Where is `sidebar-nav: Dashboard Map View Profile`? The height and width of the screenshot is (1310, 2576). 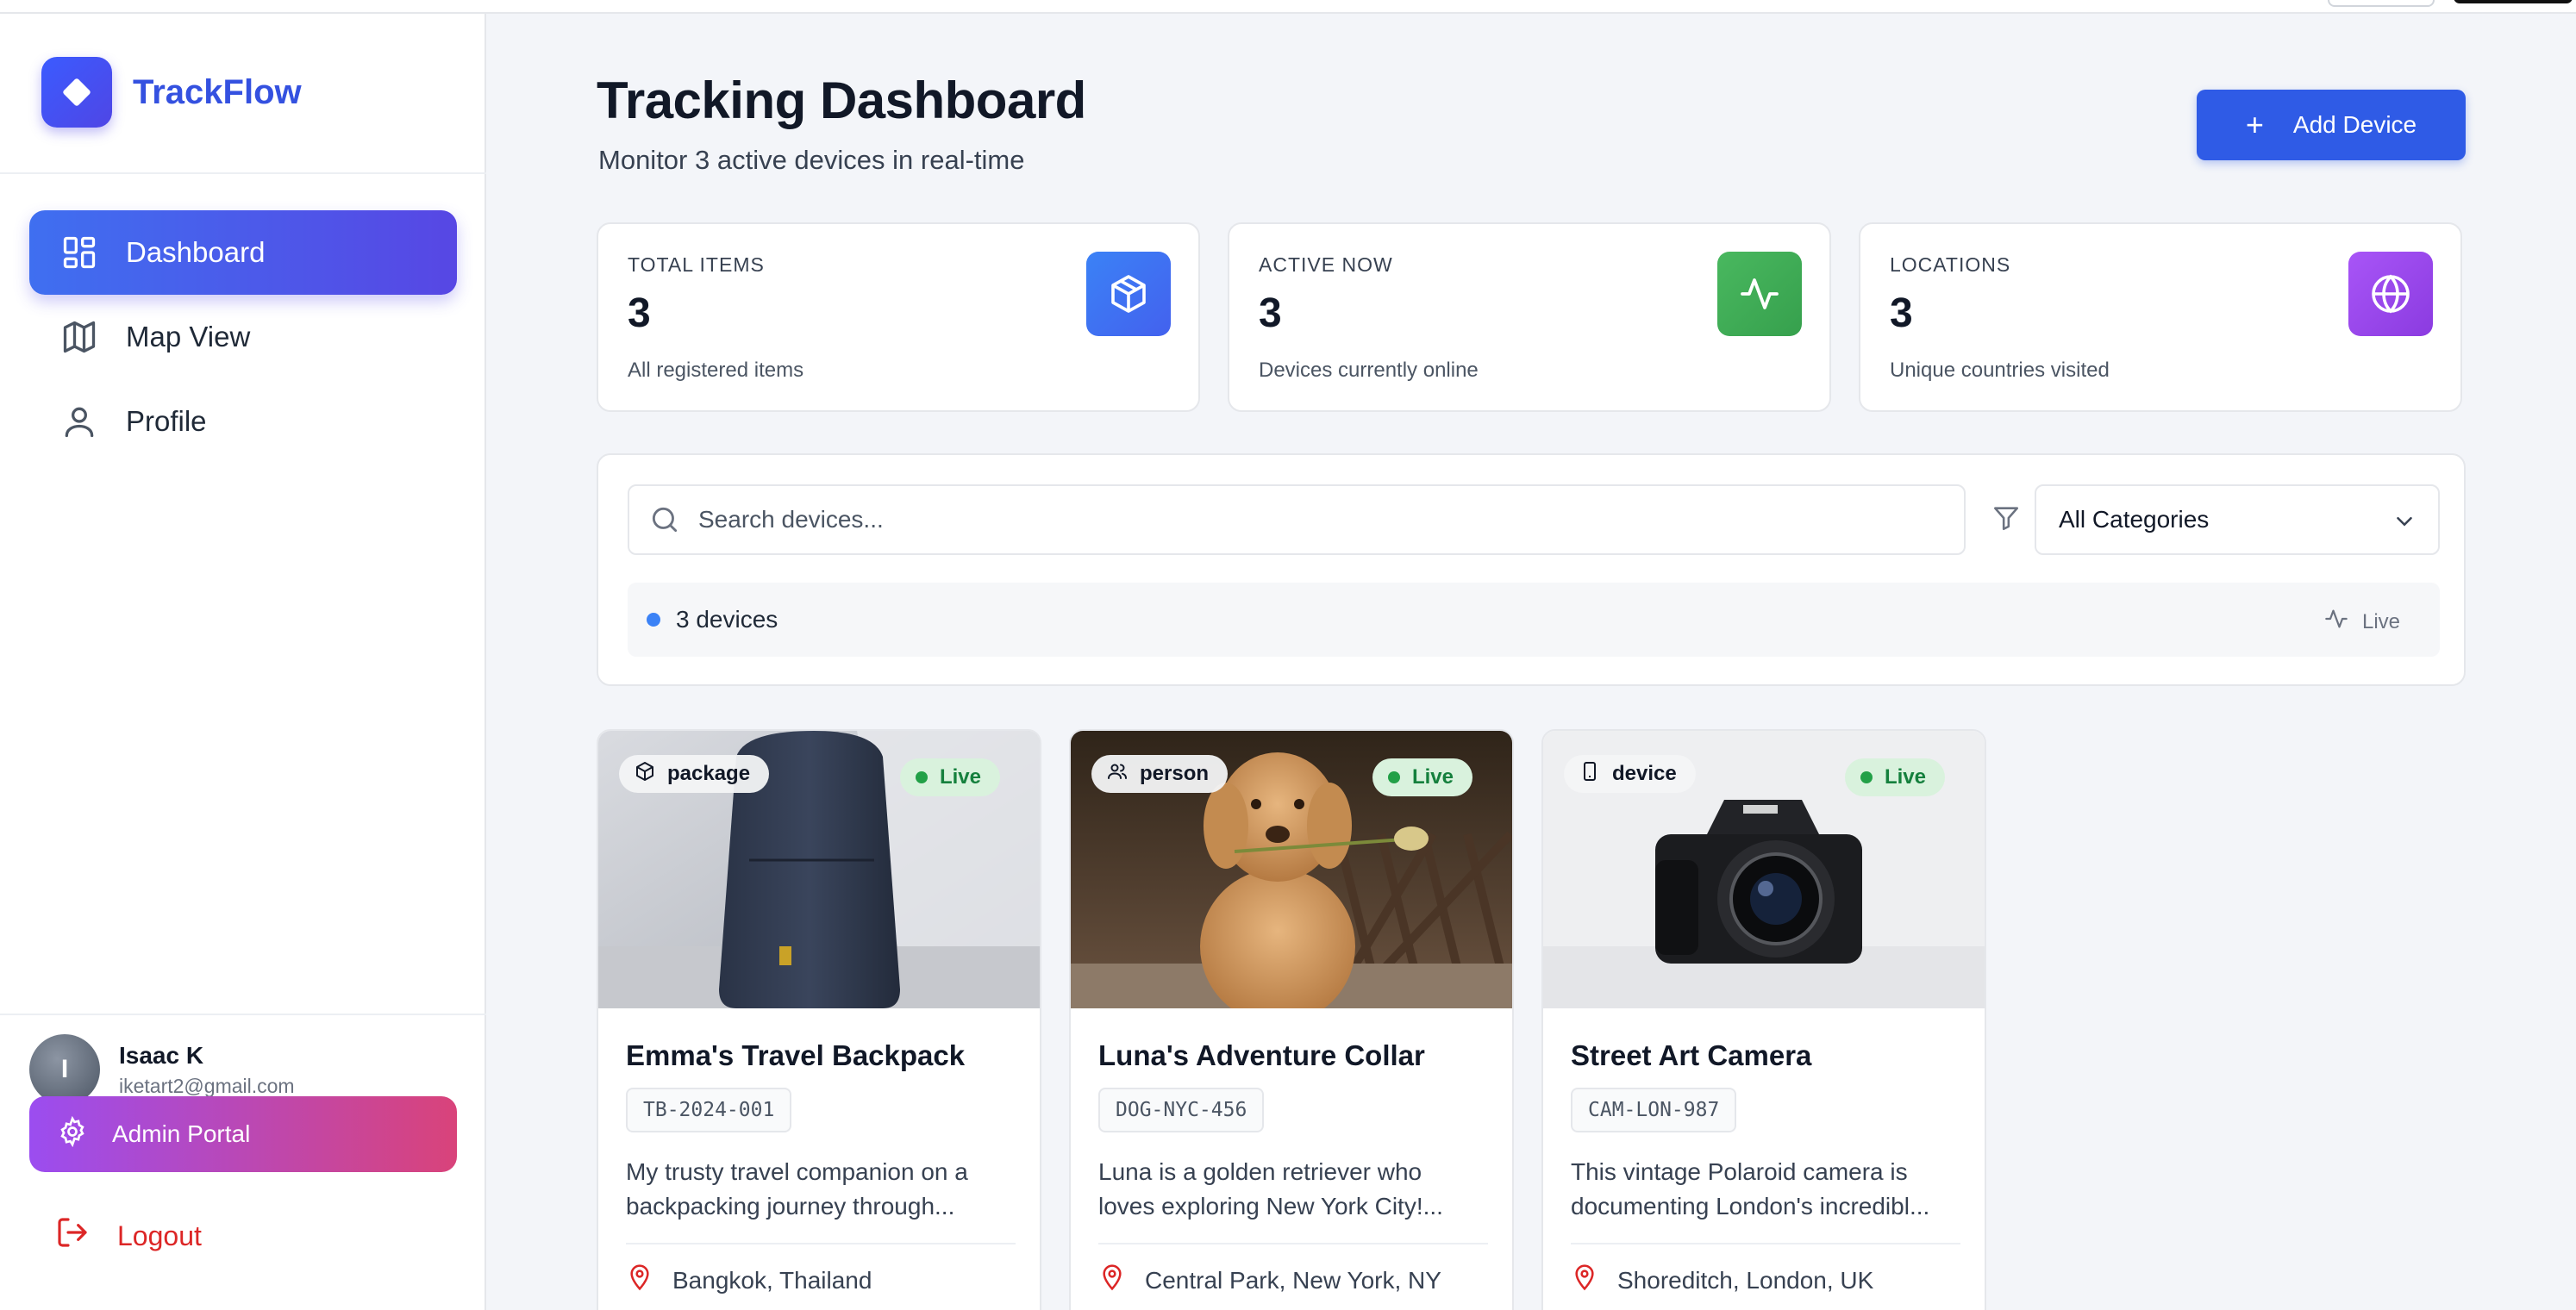
sidebar-nav: Dashboard Map View Profile is located at coordinates (243, 337).